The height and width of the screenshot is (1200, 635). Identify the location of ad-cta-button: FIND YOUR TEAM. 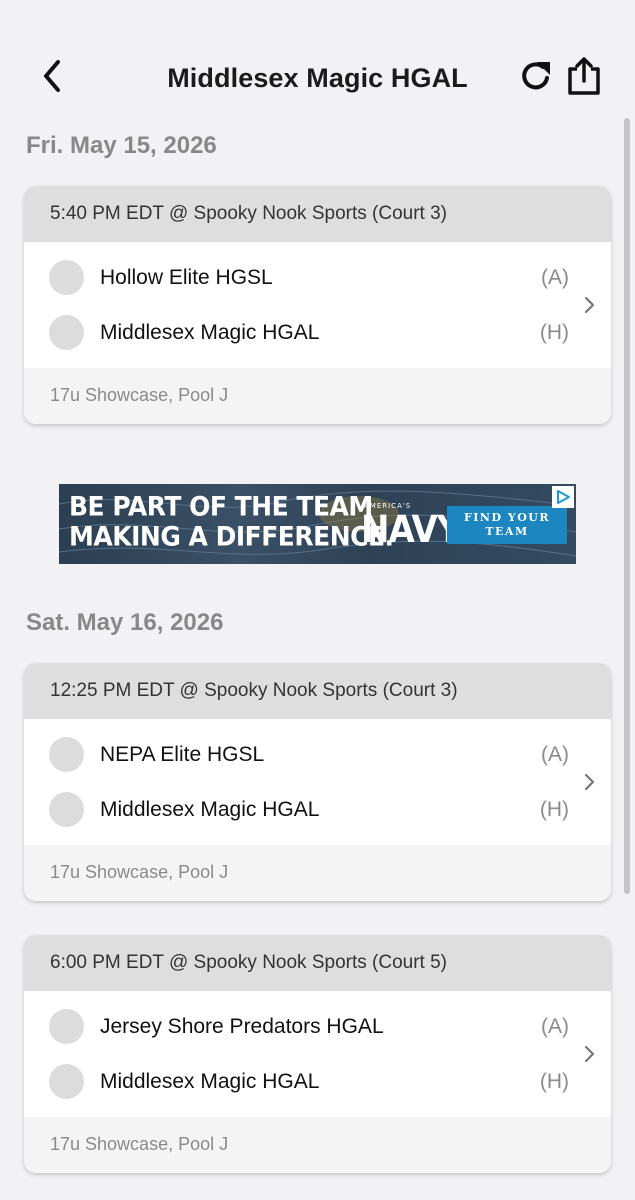
(507, 525).